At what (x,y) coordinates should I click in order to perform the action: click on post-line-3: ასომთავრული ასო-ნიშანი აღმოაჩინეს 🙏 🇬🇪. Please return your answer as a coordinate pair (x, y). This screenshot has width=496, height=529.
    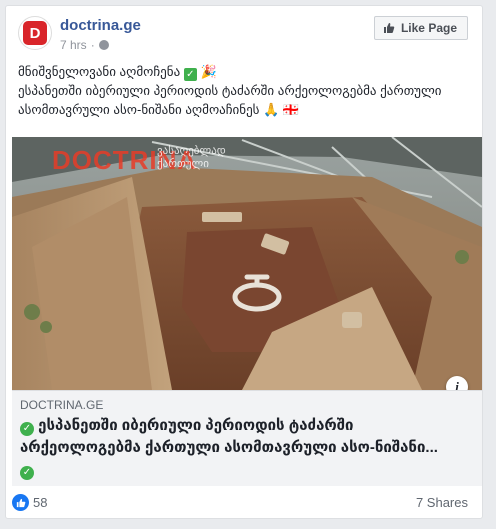
    Looking at the image, I should click on (243, 109).